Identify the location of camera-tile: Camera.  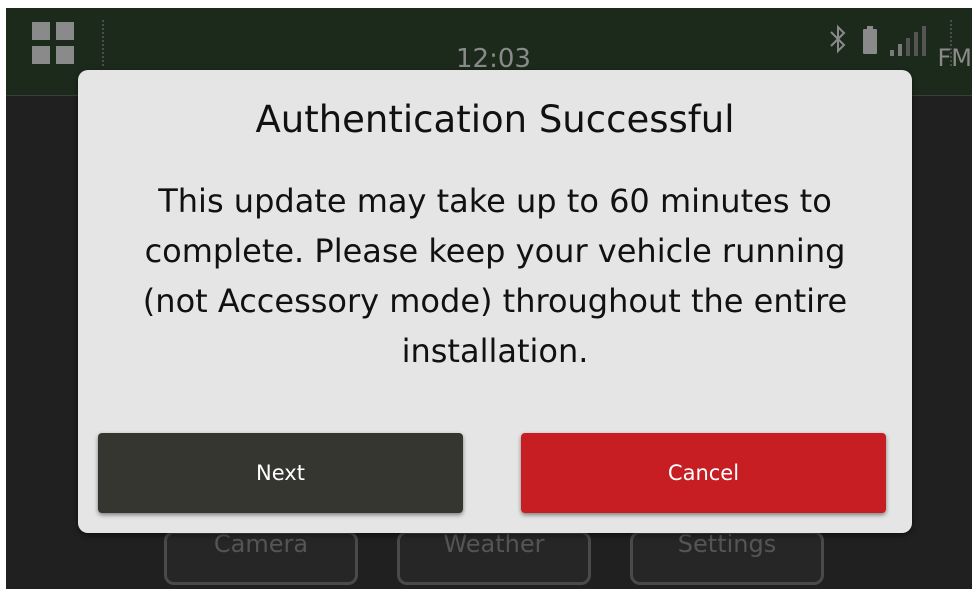
(261, 558).